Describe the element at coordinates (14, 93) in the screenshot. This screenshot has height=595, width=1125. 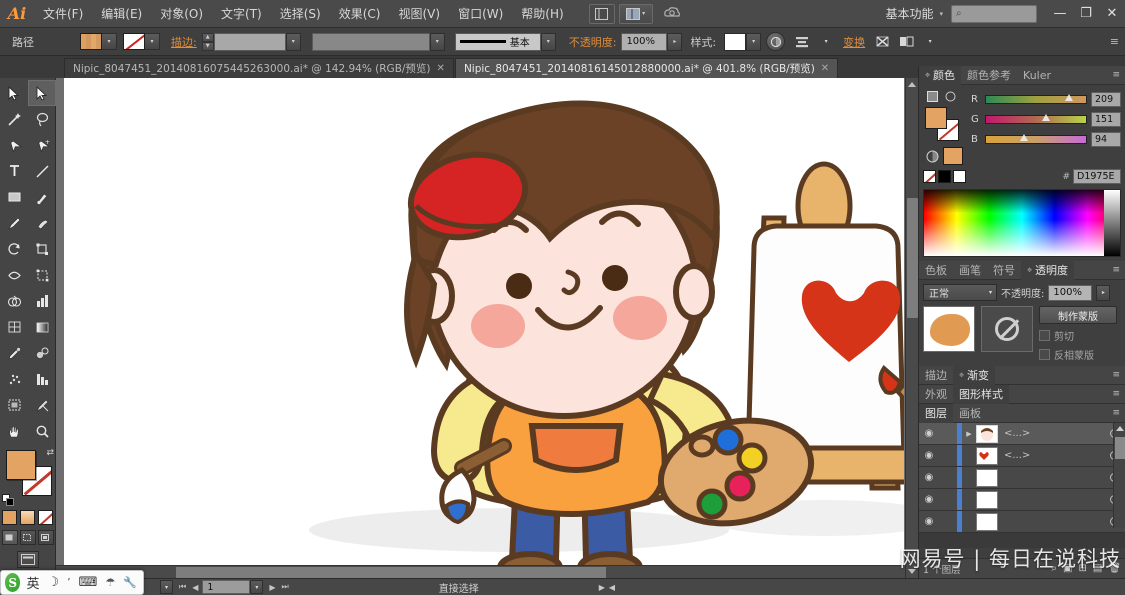
I see `selection-tool` at that location.